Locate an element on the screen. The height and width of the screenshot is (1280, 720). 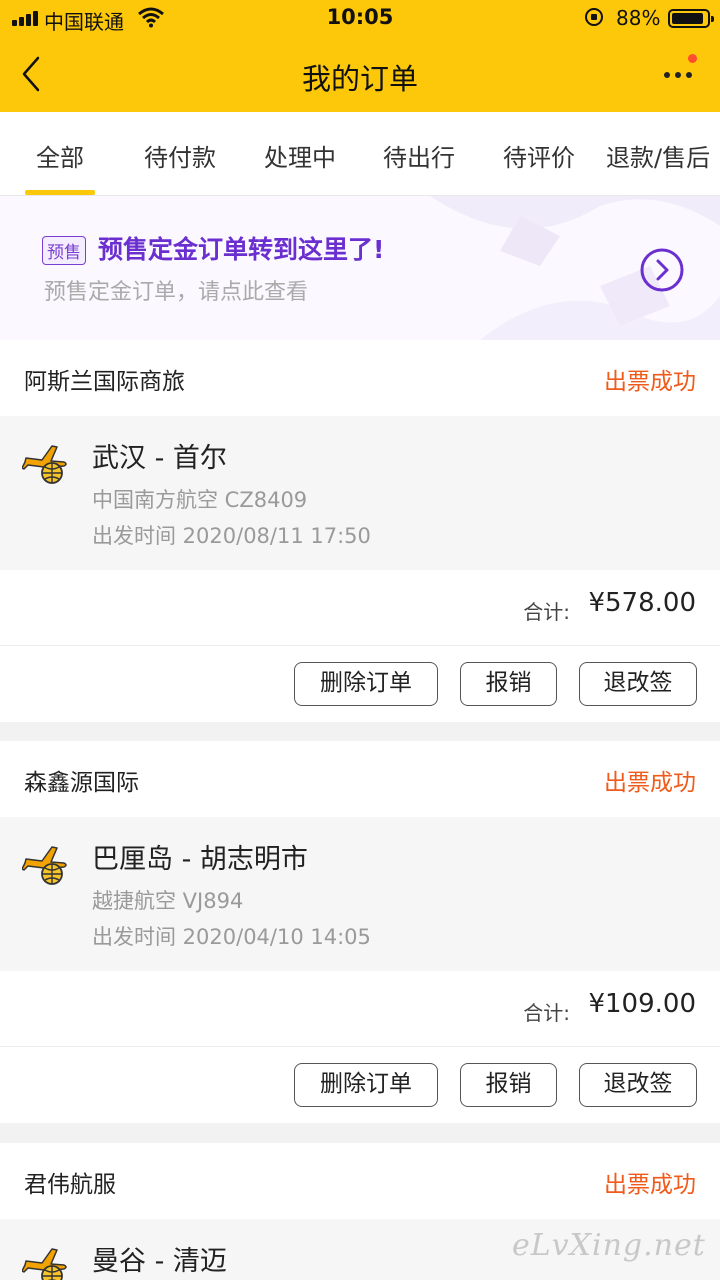
tab-pending-trip: 待出行 is located at coordinates (419, 155).